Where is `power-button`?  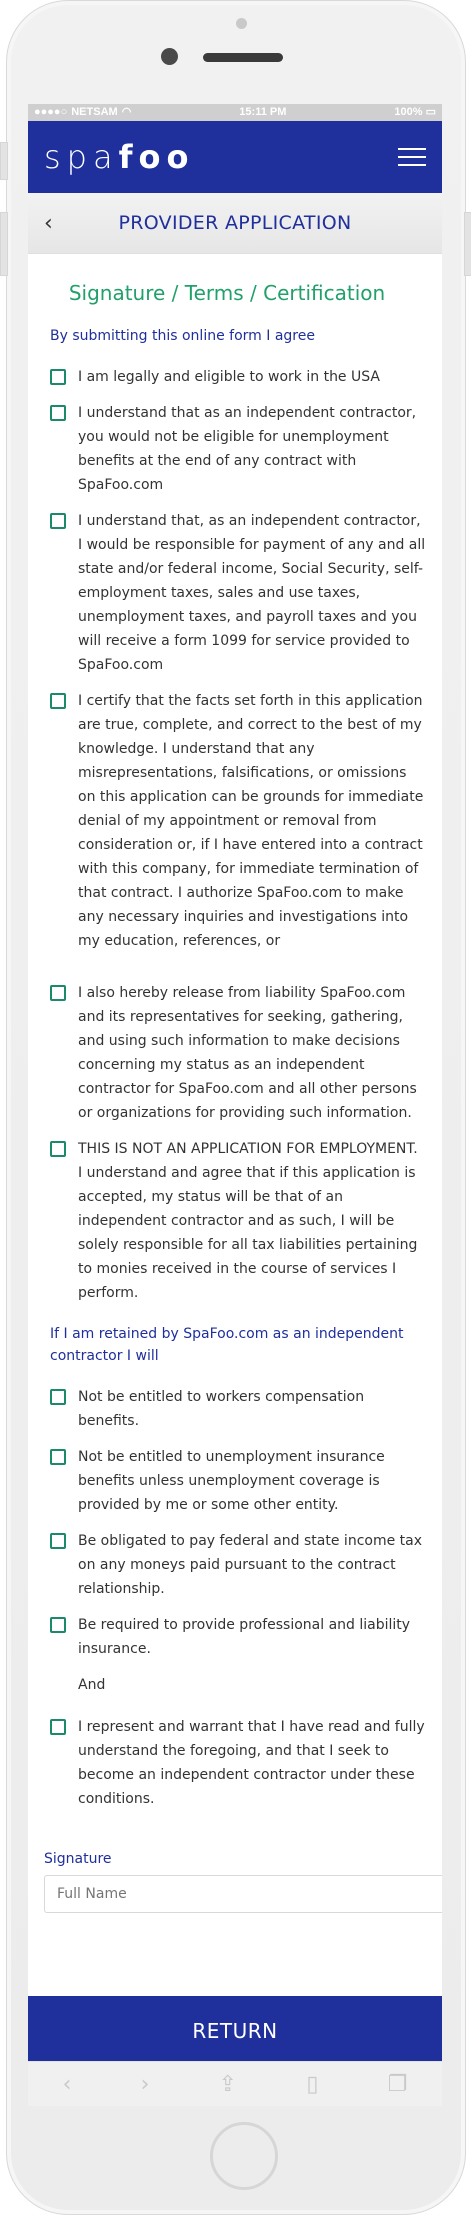
power-button is located at coordinates (467, 244).